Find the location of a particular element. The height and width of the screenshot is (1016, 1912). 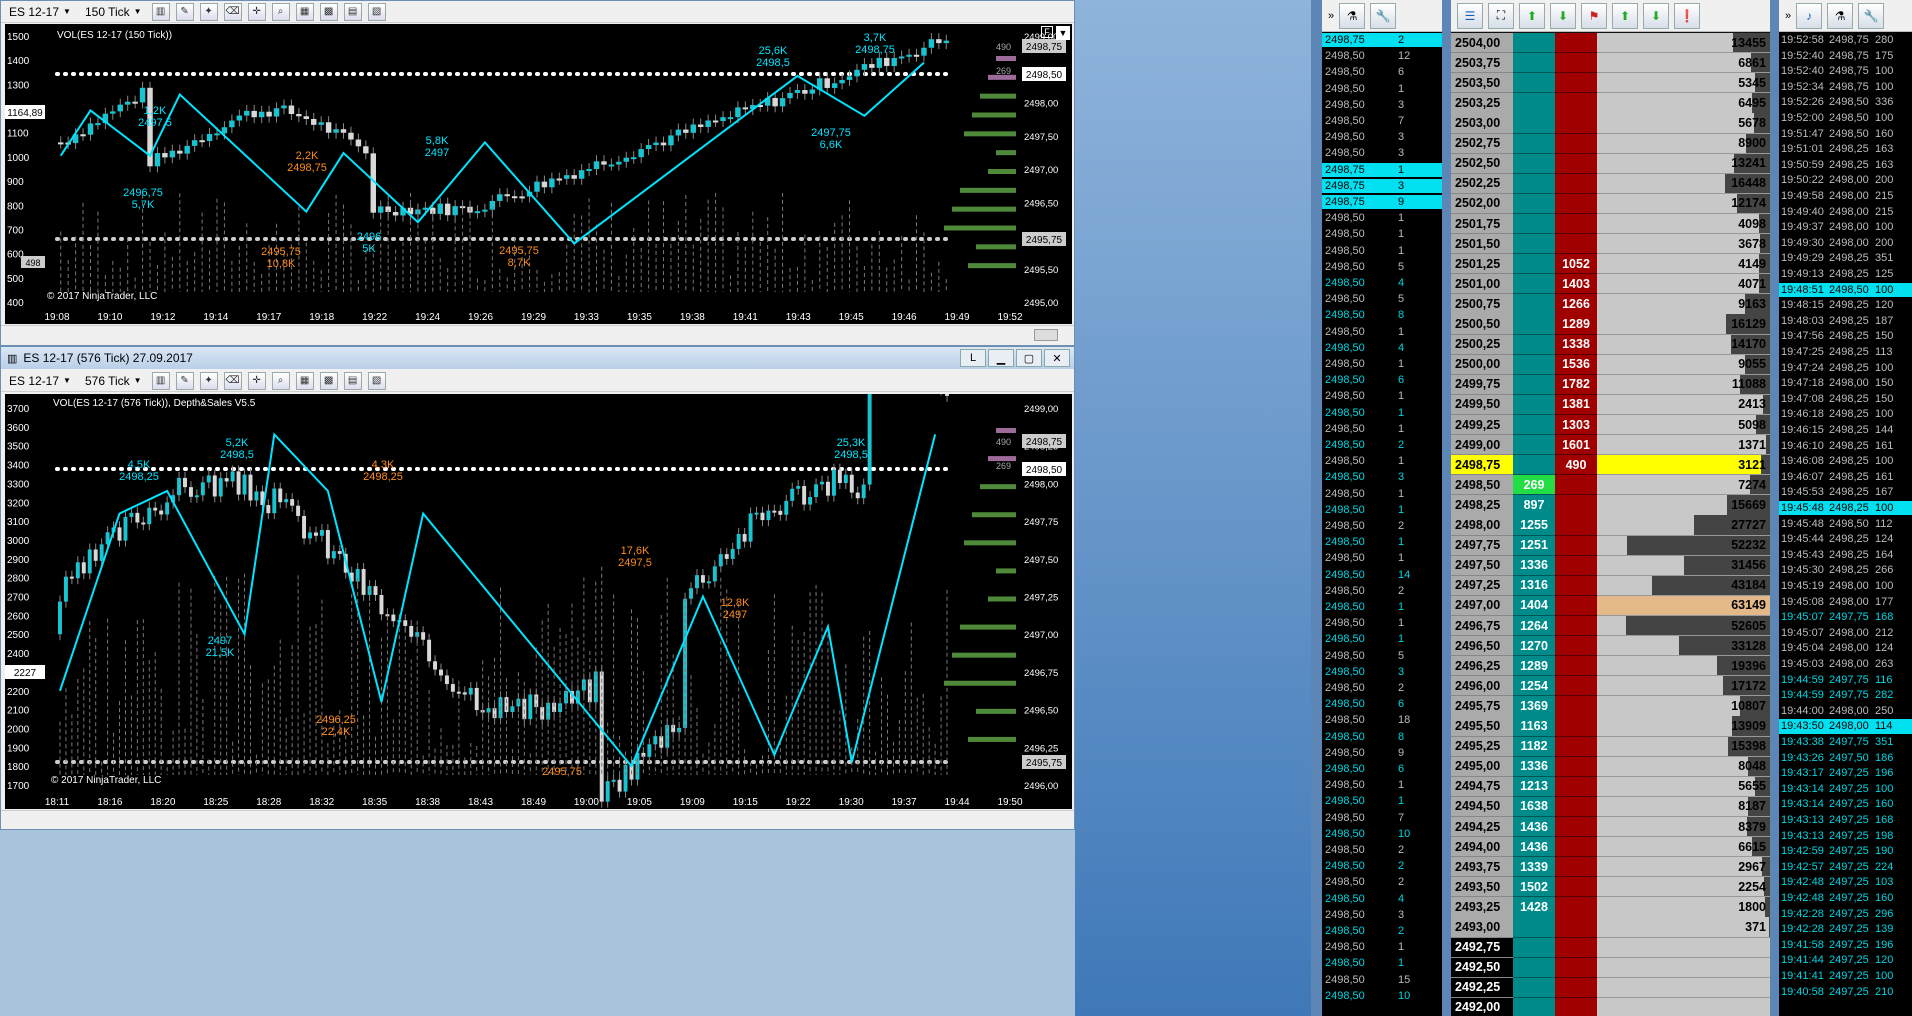

dom-bid: 1289 is located at coordinates (1534, 666).